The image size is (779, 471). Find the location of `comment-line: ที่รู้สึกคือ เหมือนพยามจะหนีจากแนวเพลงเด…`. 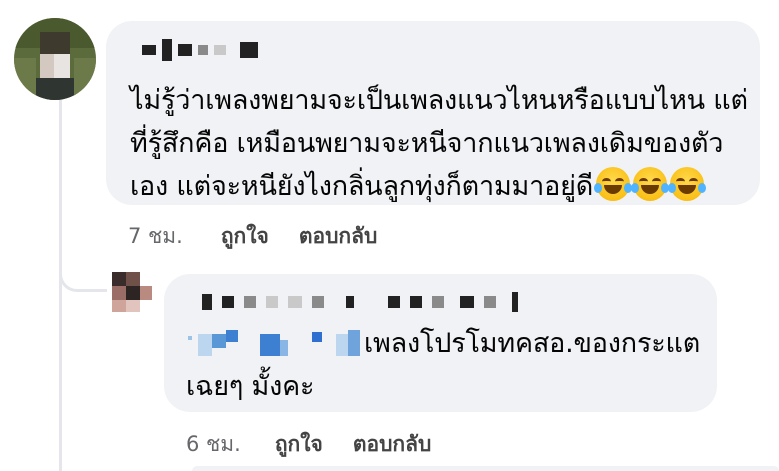

comment-line: ที่รู้สึกคือ เหมือนพยามจะหนีจากแนวเพลงเด… is located at coordinates (427, 143).